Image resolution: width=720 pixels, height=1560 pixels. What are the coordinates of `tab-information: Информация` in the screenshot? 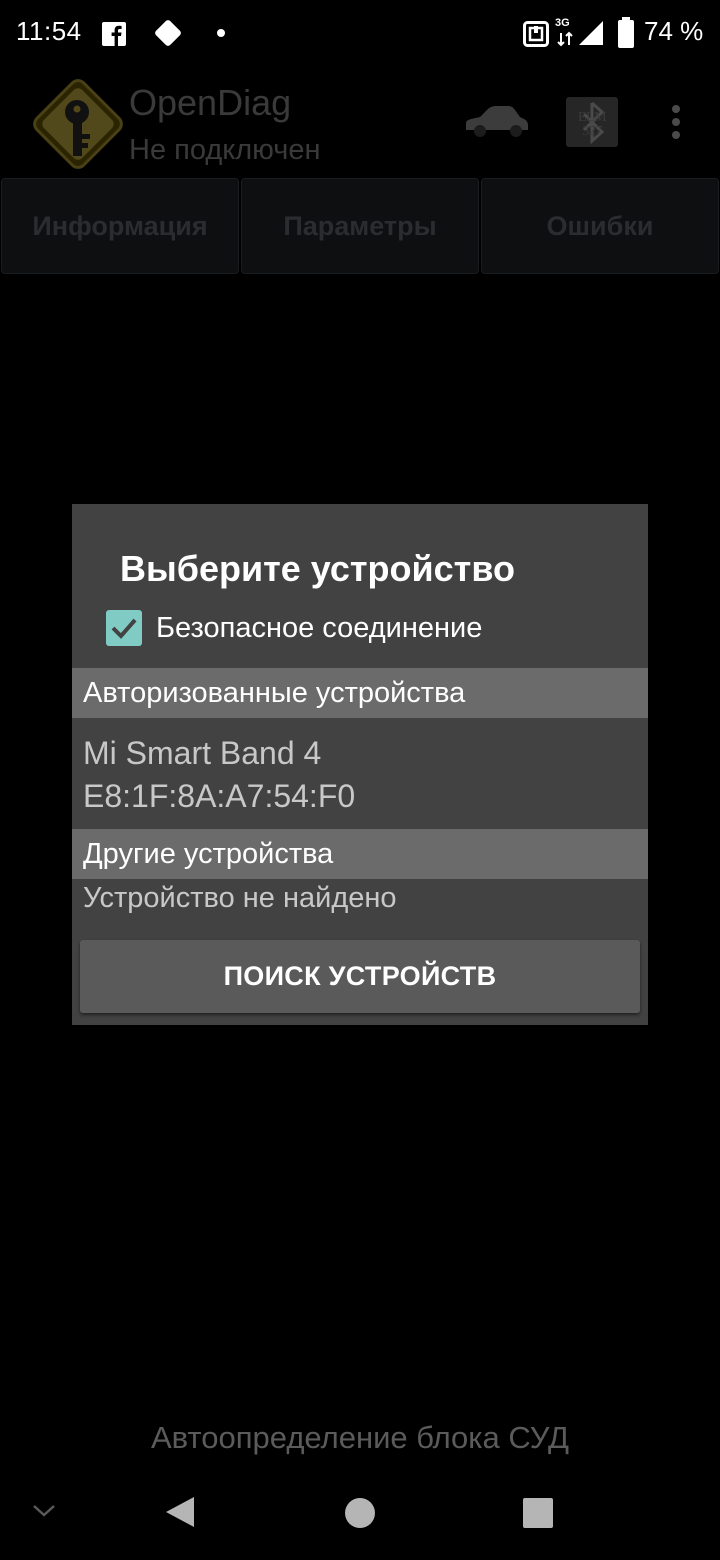 It's located at (120, 226).